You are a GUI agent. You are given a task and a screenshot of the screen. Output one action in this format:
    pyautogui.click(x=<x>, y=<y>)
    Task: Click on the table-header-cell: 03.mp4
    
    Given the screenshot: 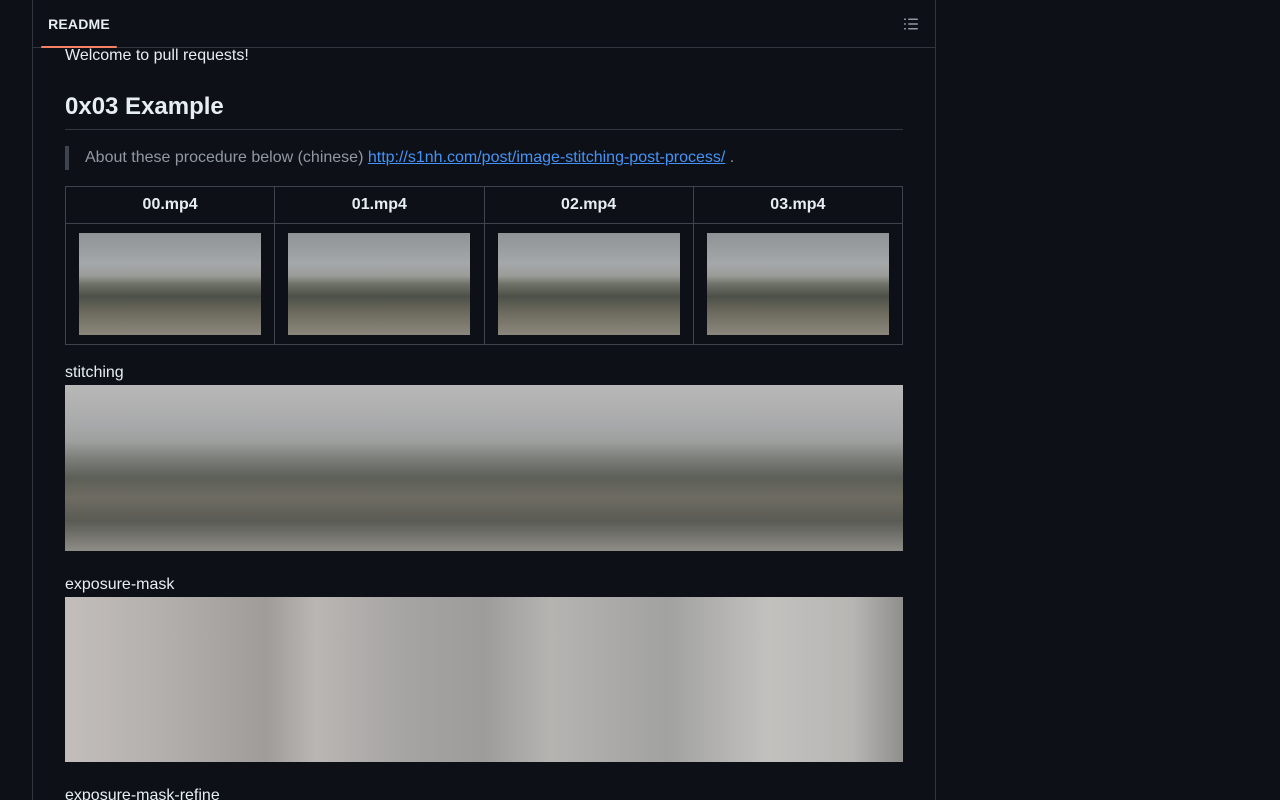 What is the action you would take?
    pyautogui.click(x=798, y=205)
    